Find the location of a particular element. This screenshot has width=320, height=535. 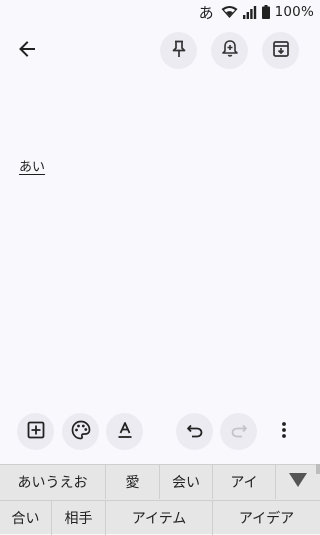

reminder-button is located at coordinates (229, 50).